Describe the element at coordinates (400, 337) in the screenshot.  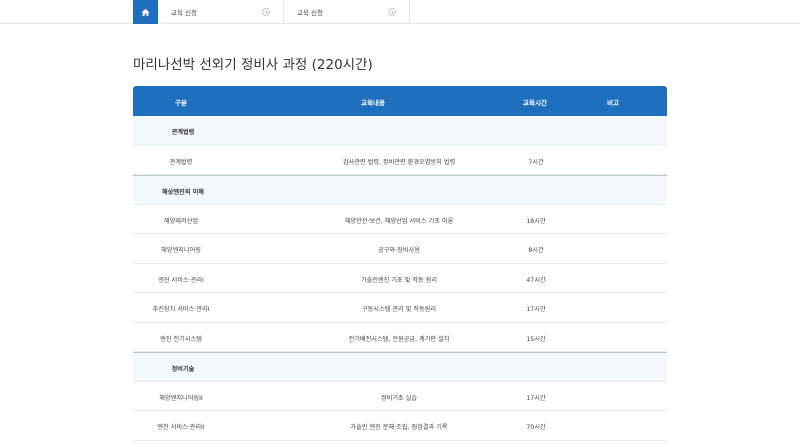
I see `table-row: 엔진 전기시스템 전기배전시스템, 전원공급, 계기판 설치 15시간` at that location.